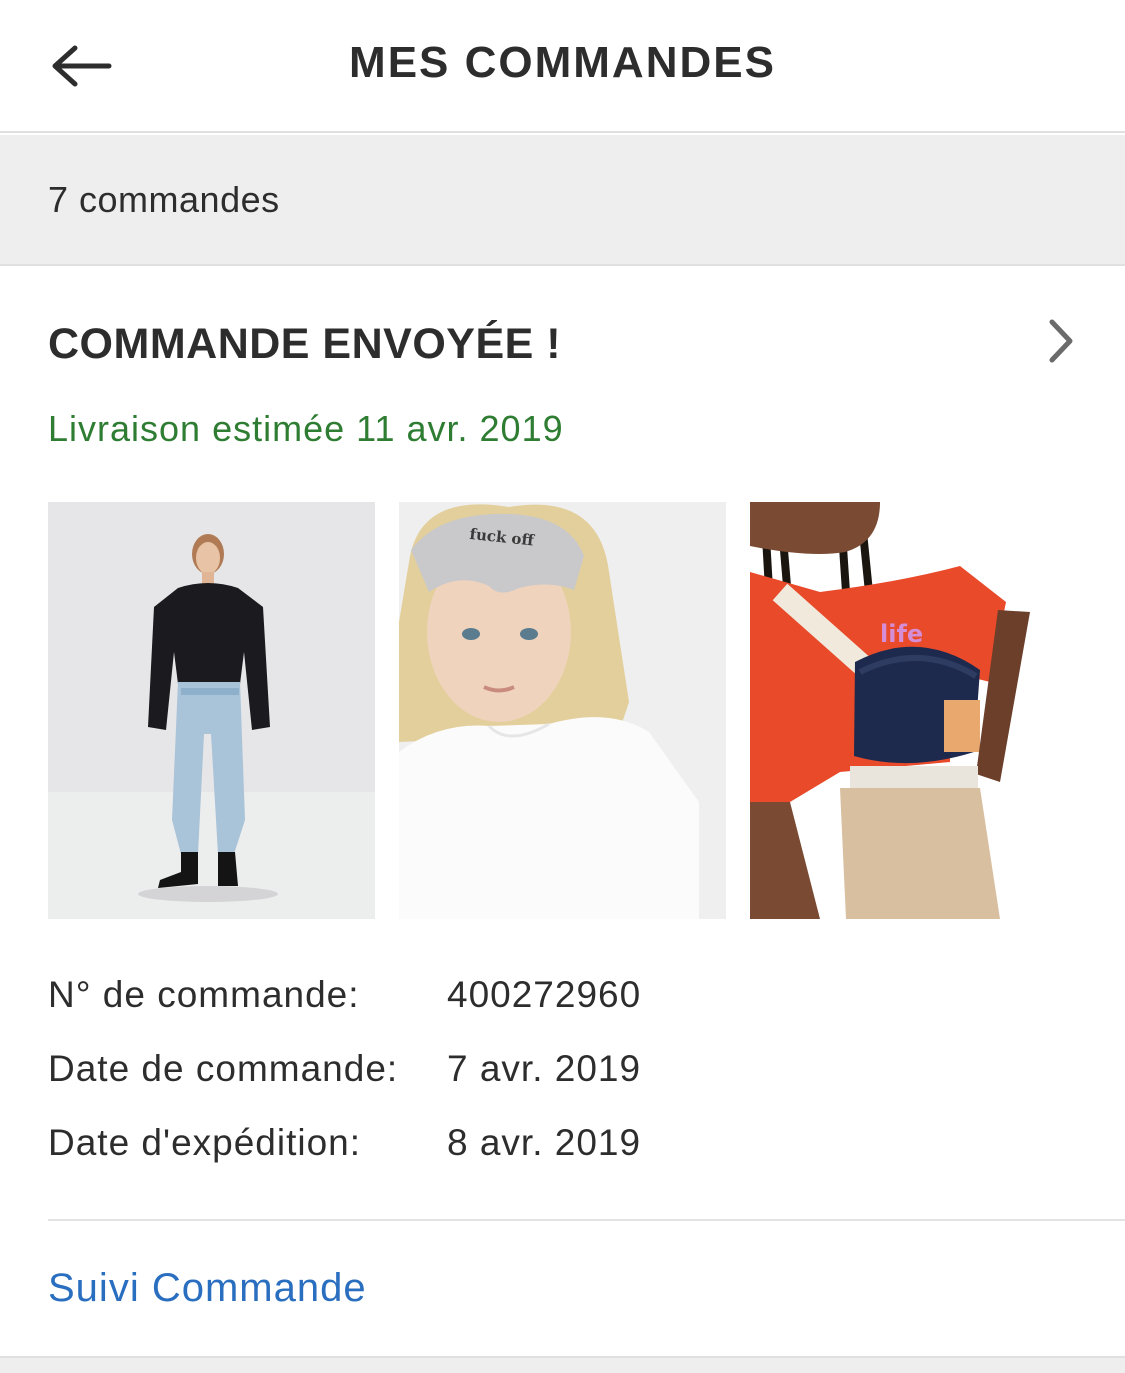  Describe the element at coordinates (913, 710) in the screenshot. I see `product-image-3: life` at that location.